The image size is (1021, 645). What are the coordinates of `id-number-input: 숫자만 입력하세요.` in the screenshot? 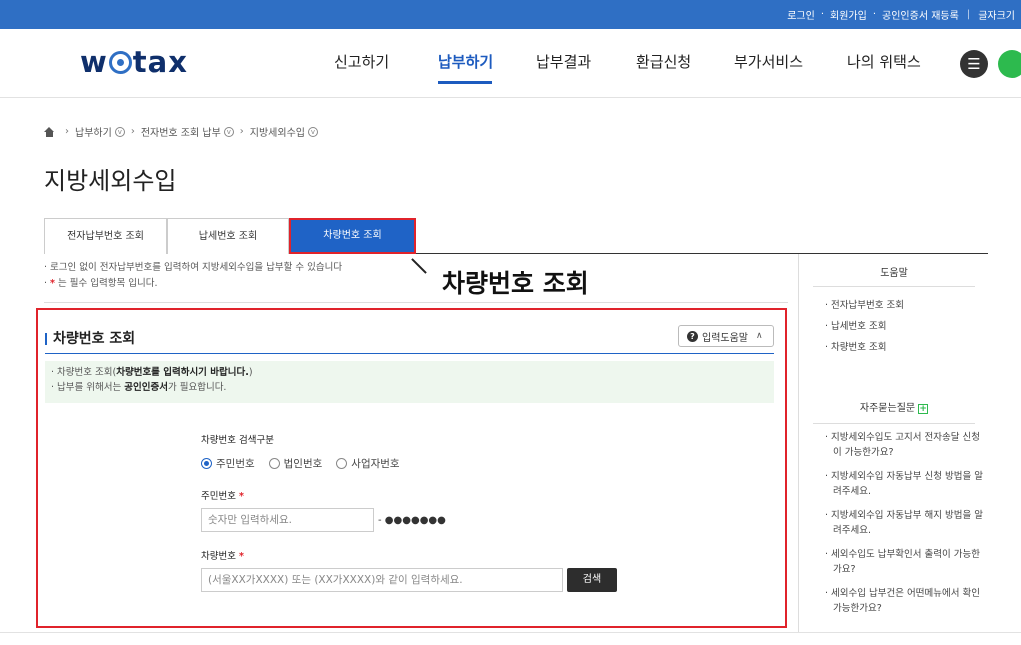 It's located at (287, 520).